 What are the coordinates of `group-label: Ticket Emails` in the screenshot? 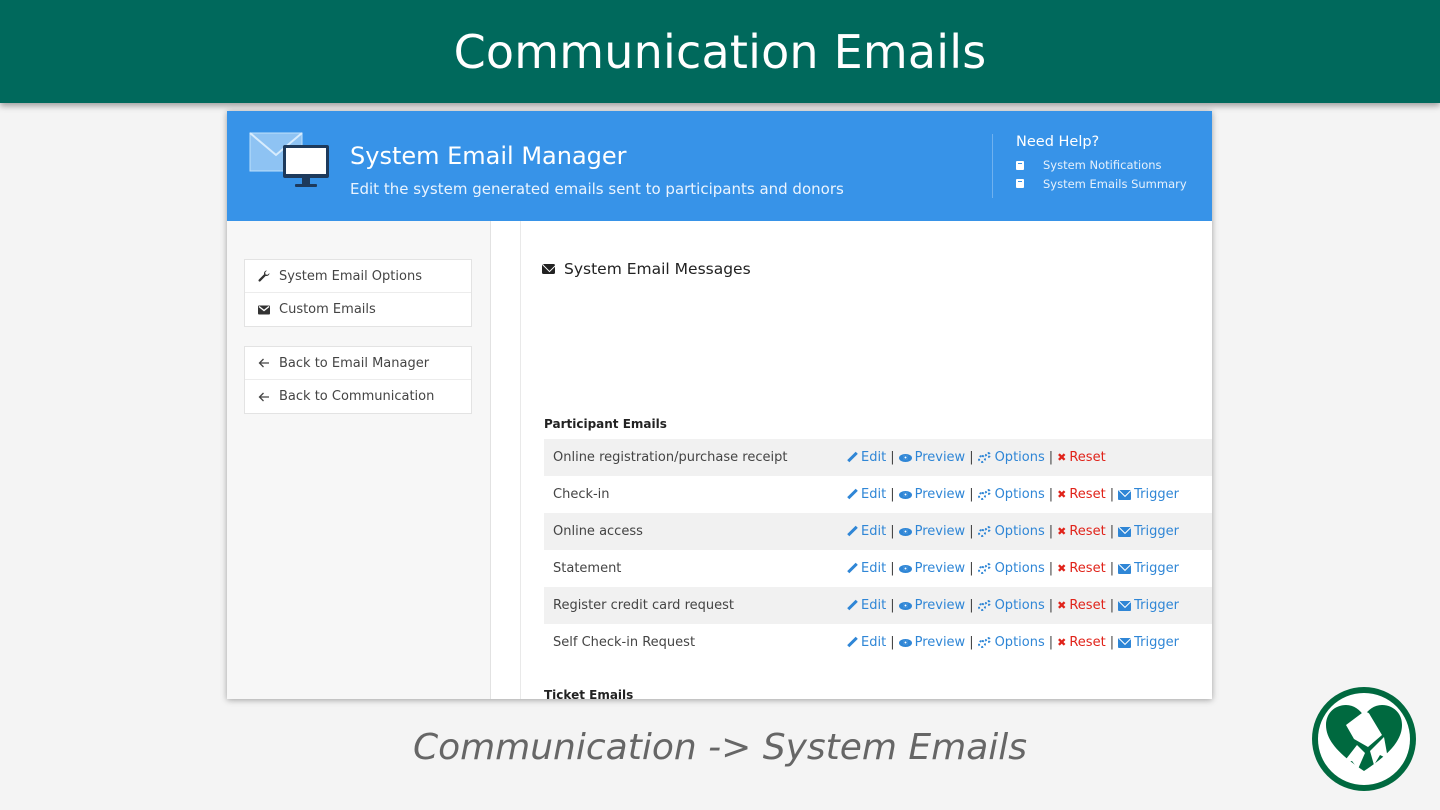 It's located at (589, 693).